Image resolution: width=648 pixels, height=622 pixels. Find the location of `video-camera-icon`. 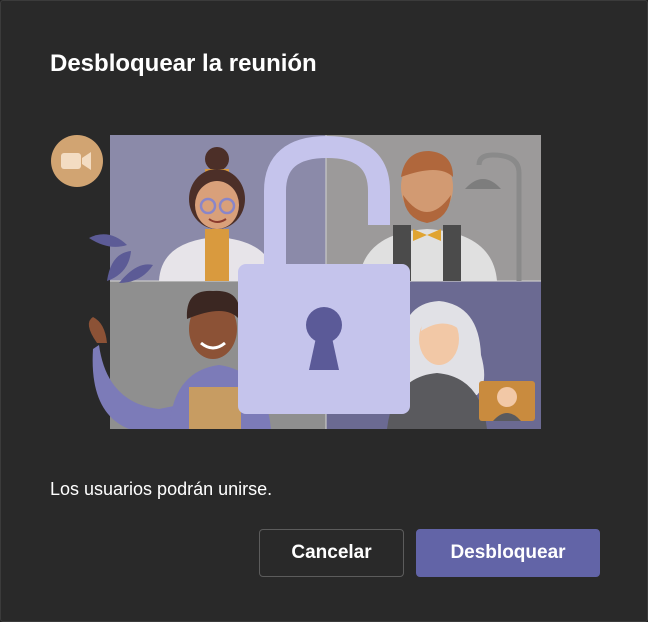

video-camera-icon is located at coordinates (77, 161).